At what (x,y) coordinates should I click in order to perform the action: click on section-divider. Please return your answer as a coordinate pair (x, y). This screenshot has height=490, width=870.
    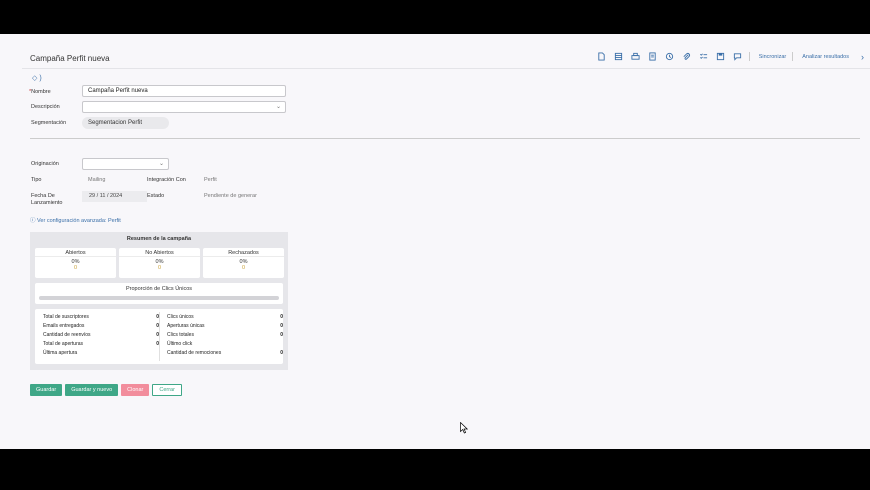
    Looking at the image, I should click on (445, 138).